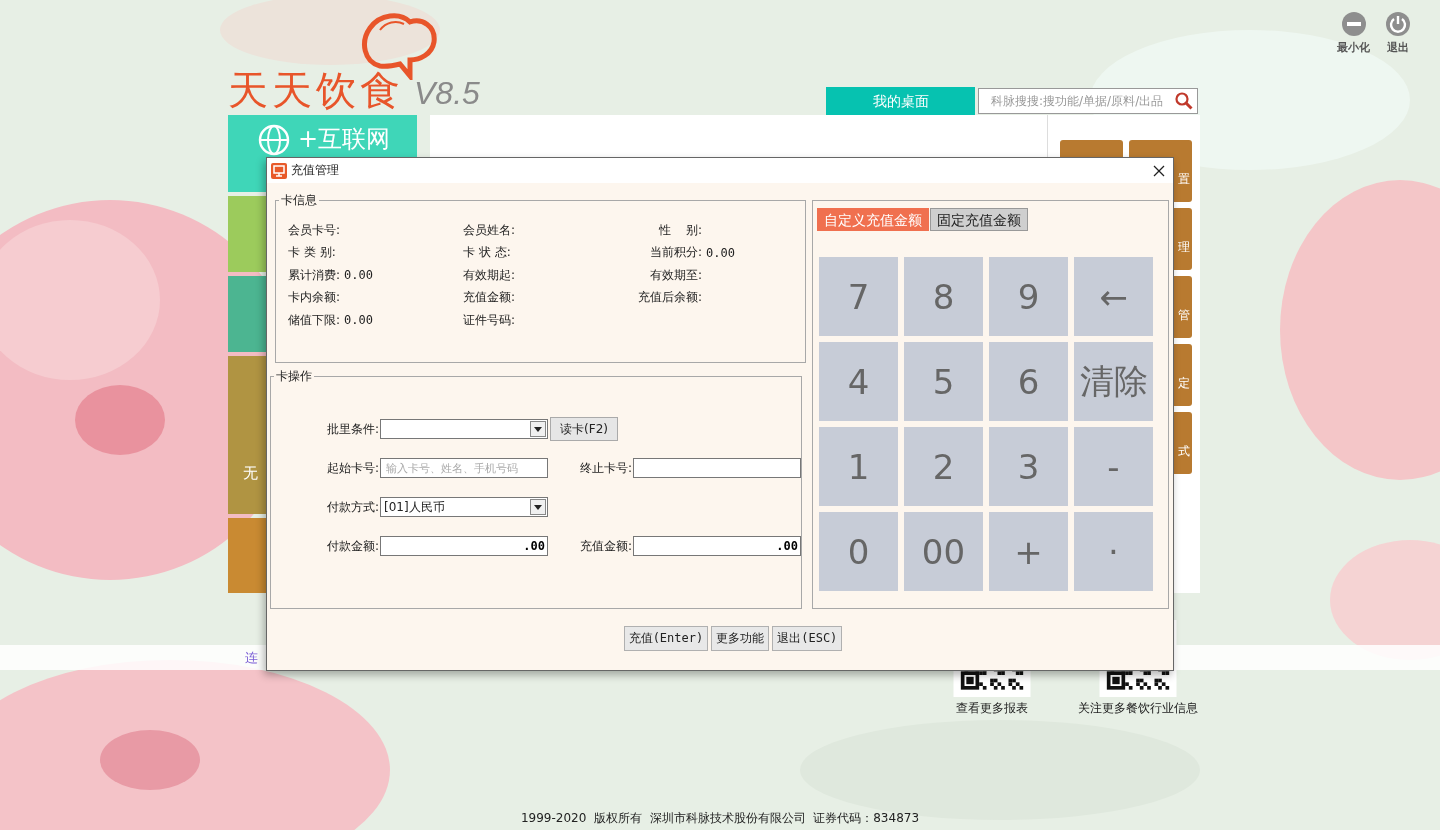 The image size is (1440, 830). I want to click on qr-caption: 关注更多餐饮行业信息, so click(1138, 708).